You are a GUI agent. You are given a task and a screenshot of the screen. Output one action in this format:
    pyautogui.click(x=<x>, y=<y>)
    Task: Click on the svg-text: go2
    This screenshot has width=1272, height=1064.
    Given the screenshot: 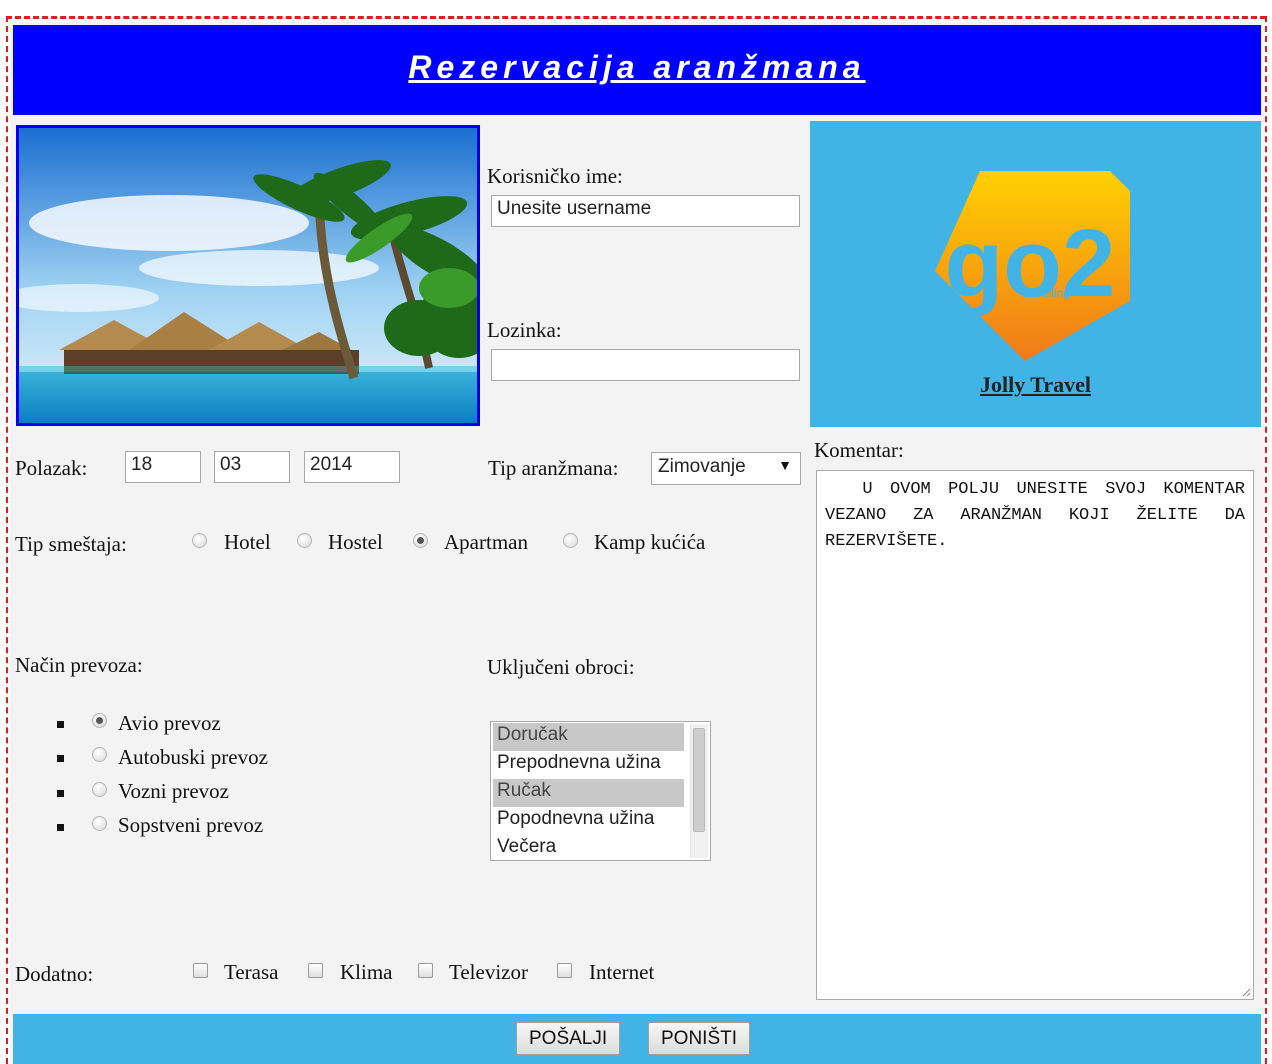 What is the action you would take?
    pyautogui.click(x=1030, y=263)
    